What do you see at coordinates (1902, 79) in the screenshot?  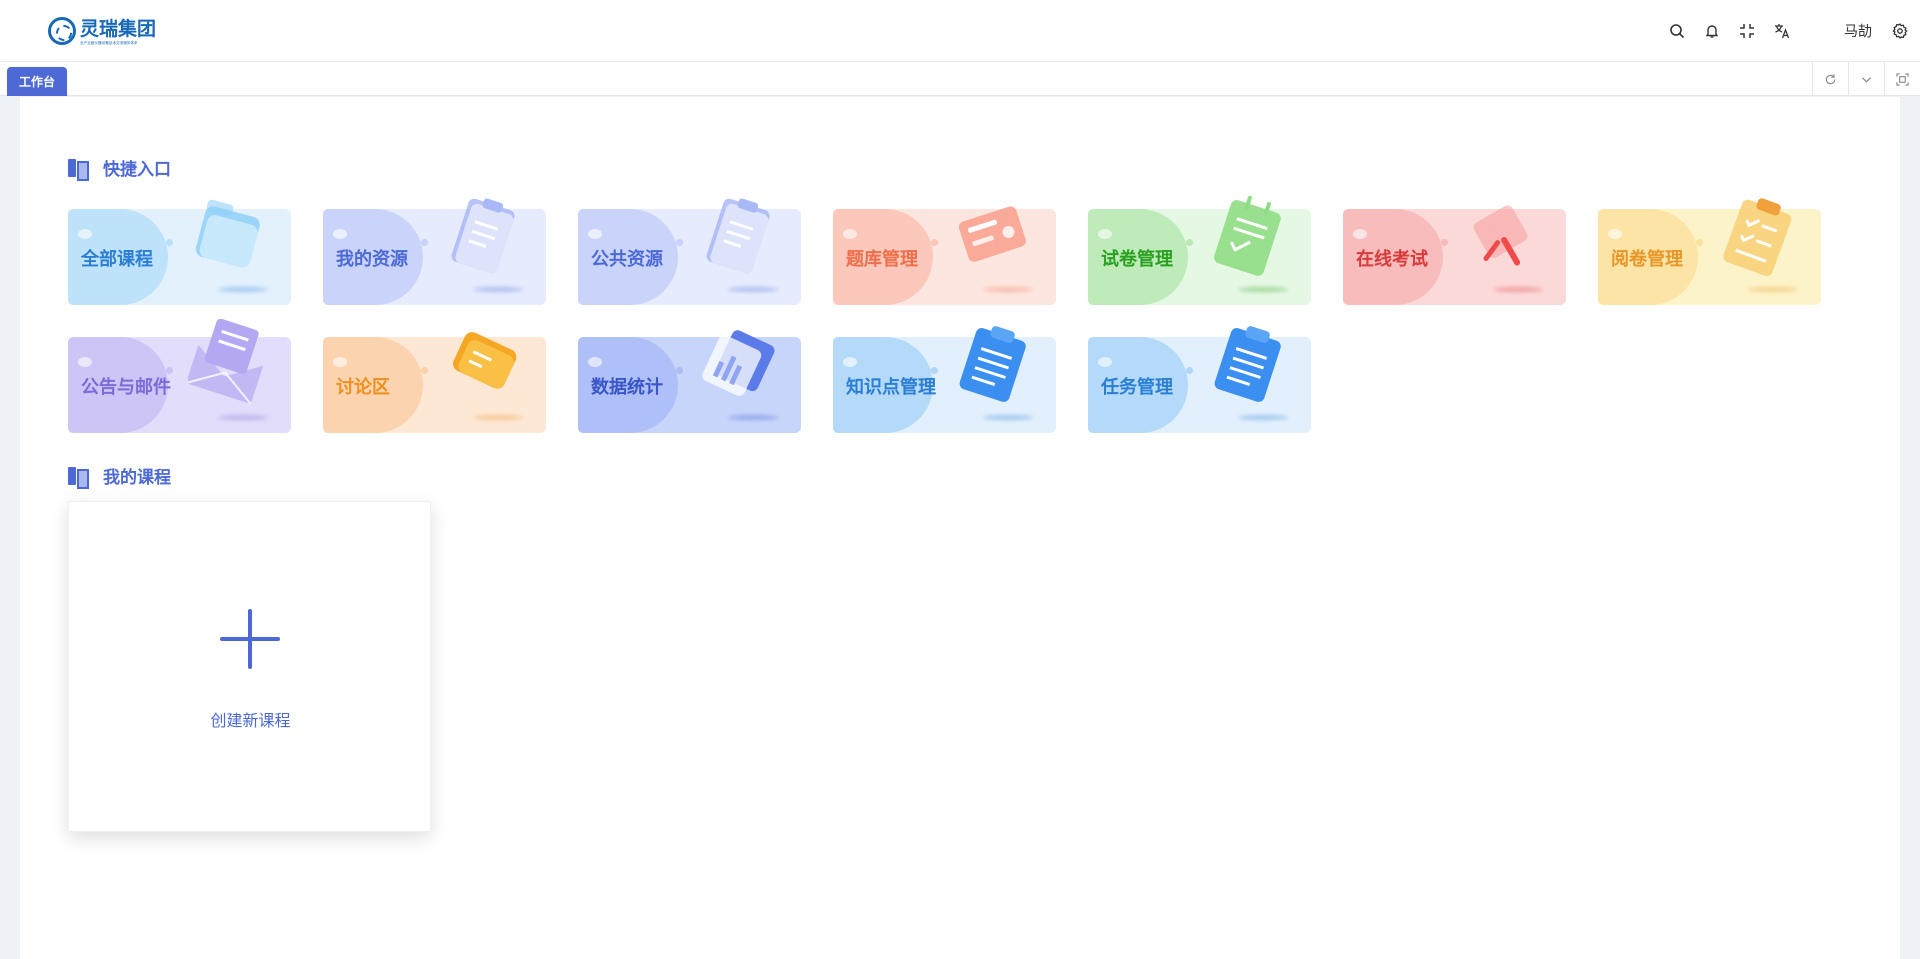 I see `maximize-icon` at bounding box center [1902, 79].